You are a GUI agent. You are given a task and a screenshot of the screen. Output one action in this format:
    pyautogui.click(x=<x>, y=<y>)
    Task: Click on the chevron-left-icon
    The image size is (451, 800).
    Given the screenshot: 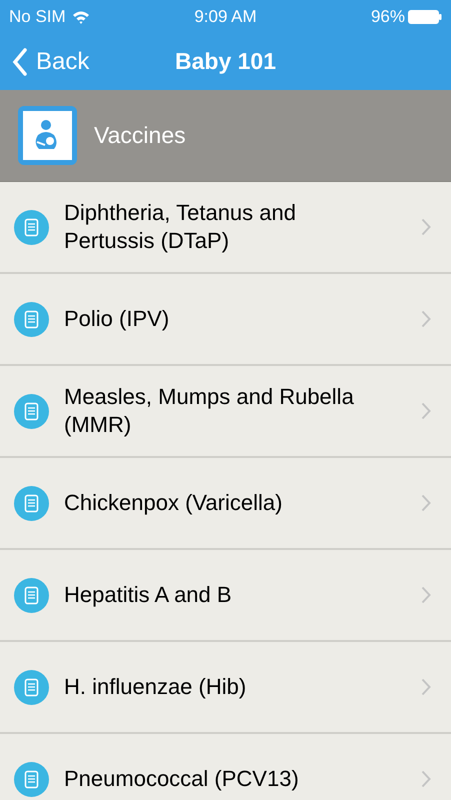 What is the action you would take?
    pyautogui.click(x=20, y=62)
    